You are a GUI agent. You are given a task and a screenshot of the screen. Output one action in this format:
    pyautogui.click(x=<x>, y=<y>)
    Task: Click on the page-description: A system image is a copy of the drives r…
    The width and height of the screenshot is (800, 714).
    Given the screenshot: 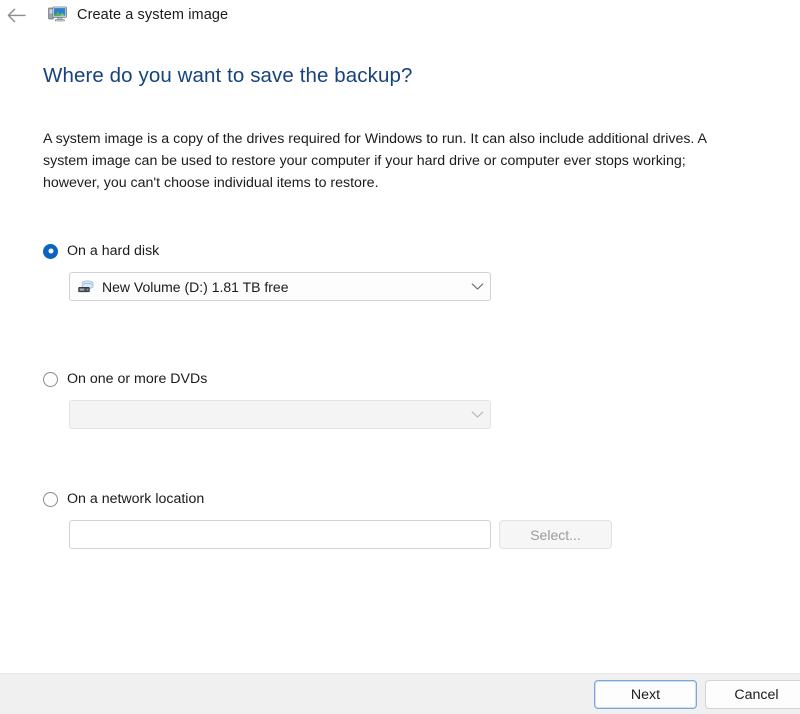 What is the action you would take?
    pyautogui.click(x=375, y=161)
    